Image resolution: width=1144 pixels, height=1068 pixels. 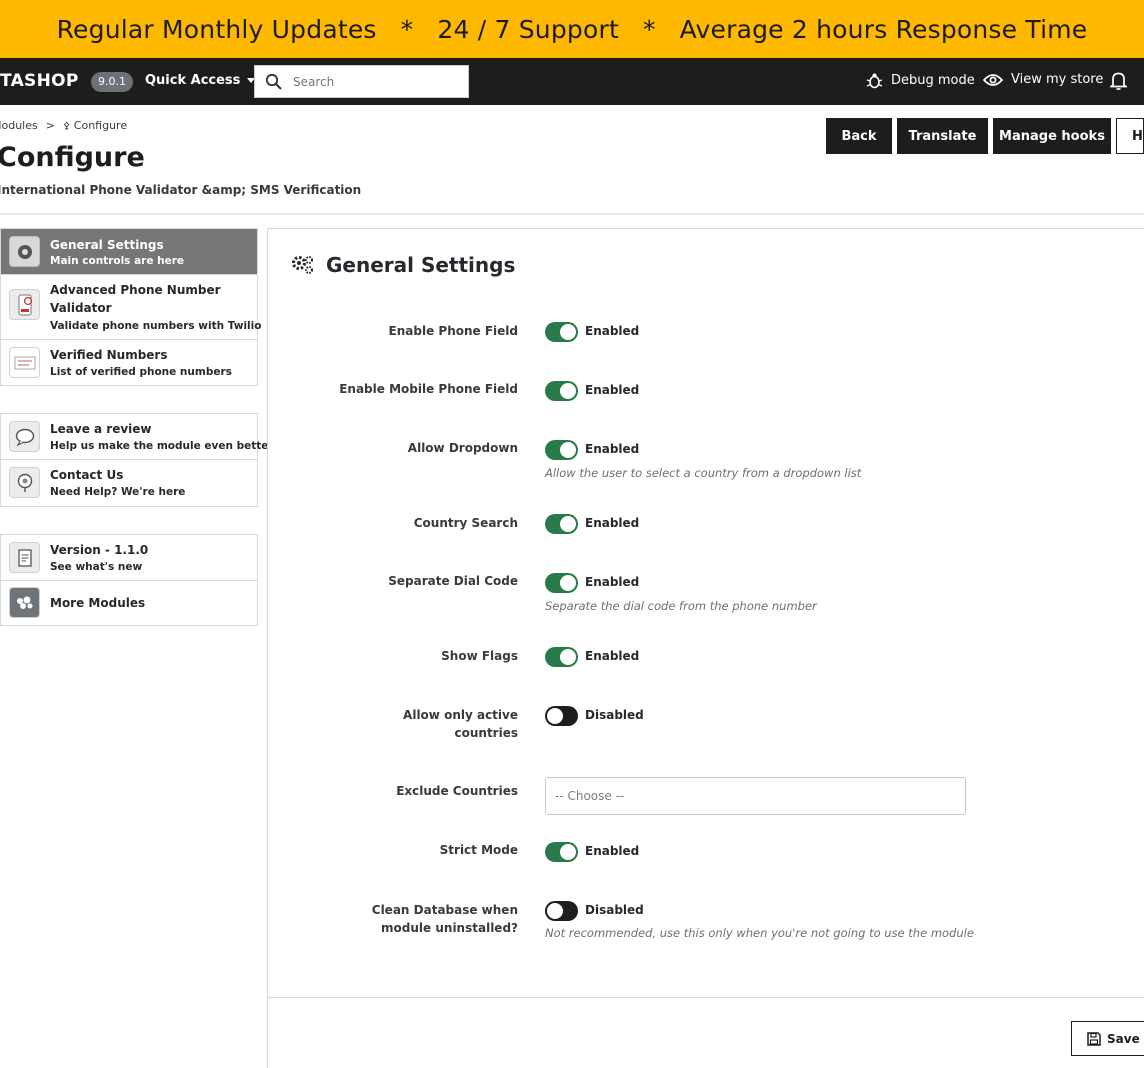 I want to click on breadcrumb-modules: Modules, so click(x=19, y=125).